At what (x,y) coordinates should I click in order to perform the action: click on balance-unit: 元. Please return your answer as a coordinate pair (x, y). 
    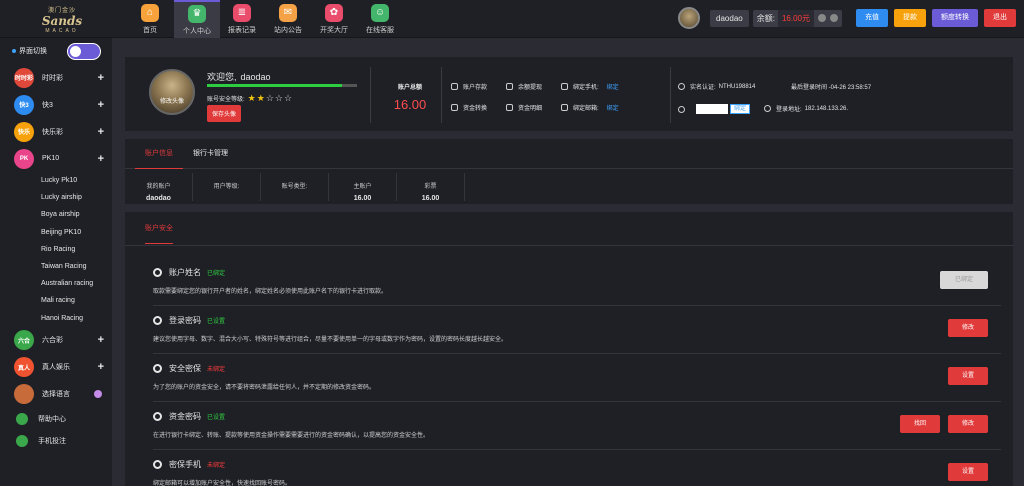
    Looking at the image, I should click on (806, 18).